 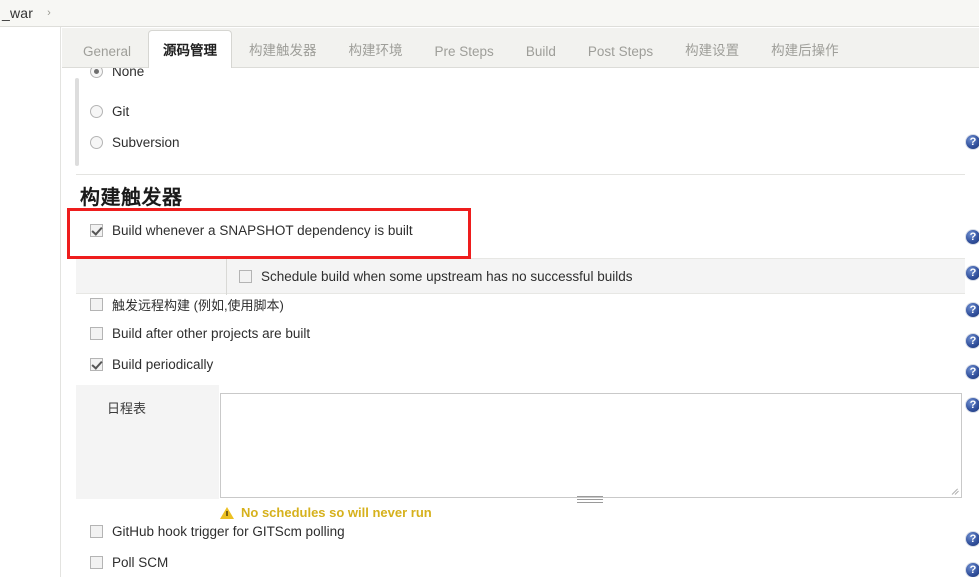 I want to click on trigger-github-hook-label: GitHub hook trigger for GITScm polling, so click(x=228, y=531).